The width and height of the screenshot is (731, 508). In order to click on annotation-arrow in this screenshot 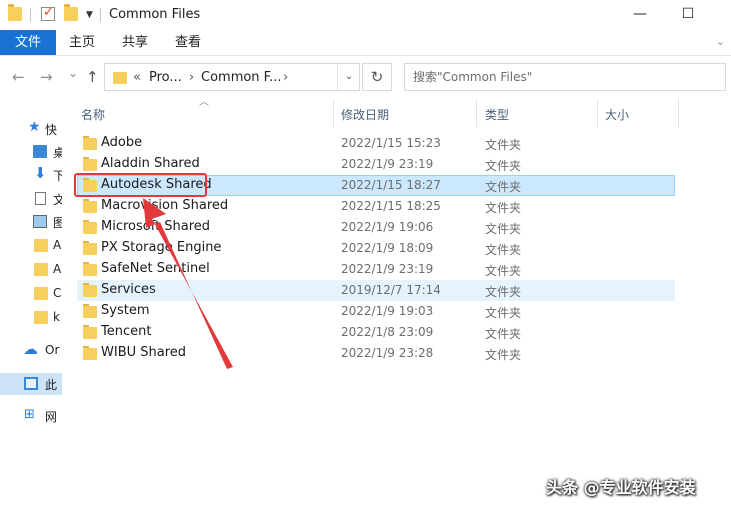, I will do `click(188, 283)`.